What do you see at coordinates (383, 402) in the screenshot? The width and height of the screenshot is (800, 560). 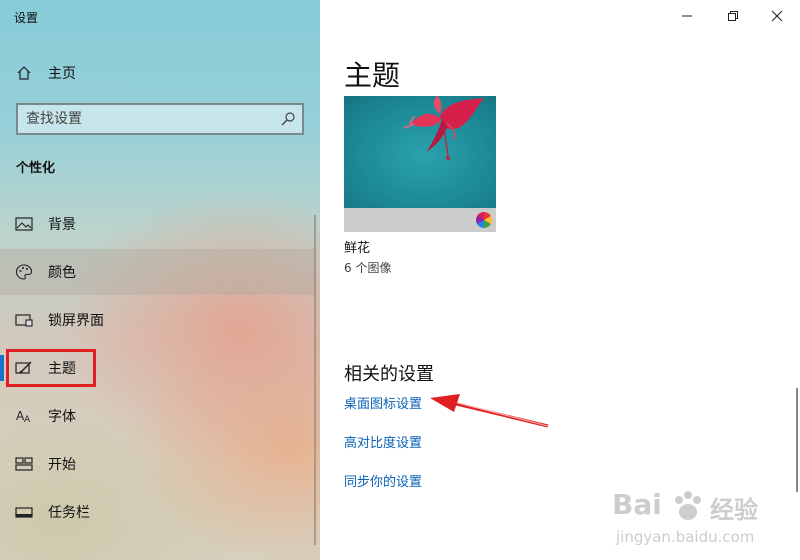 I see `desktop-icon-settings-link: 桌面图标设置` at bounding box center [383, 402].